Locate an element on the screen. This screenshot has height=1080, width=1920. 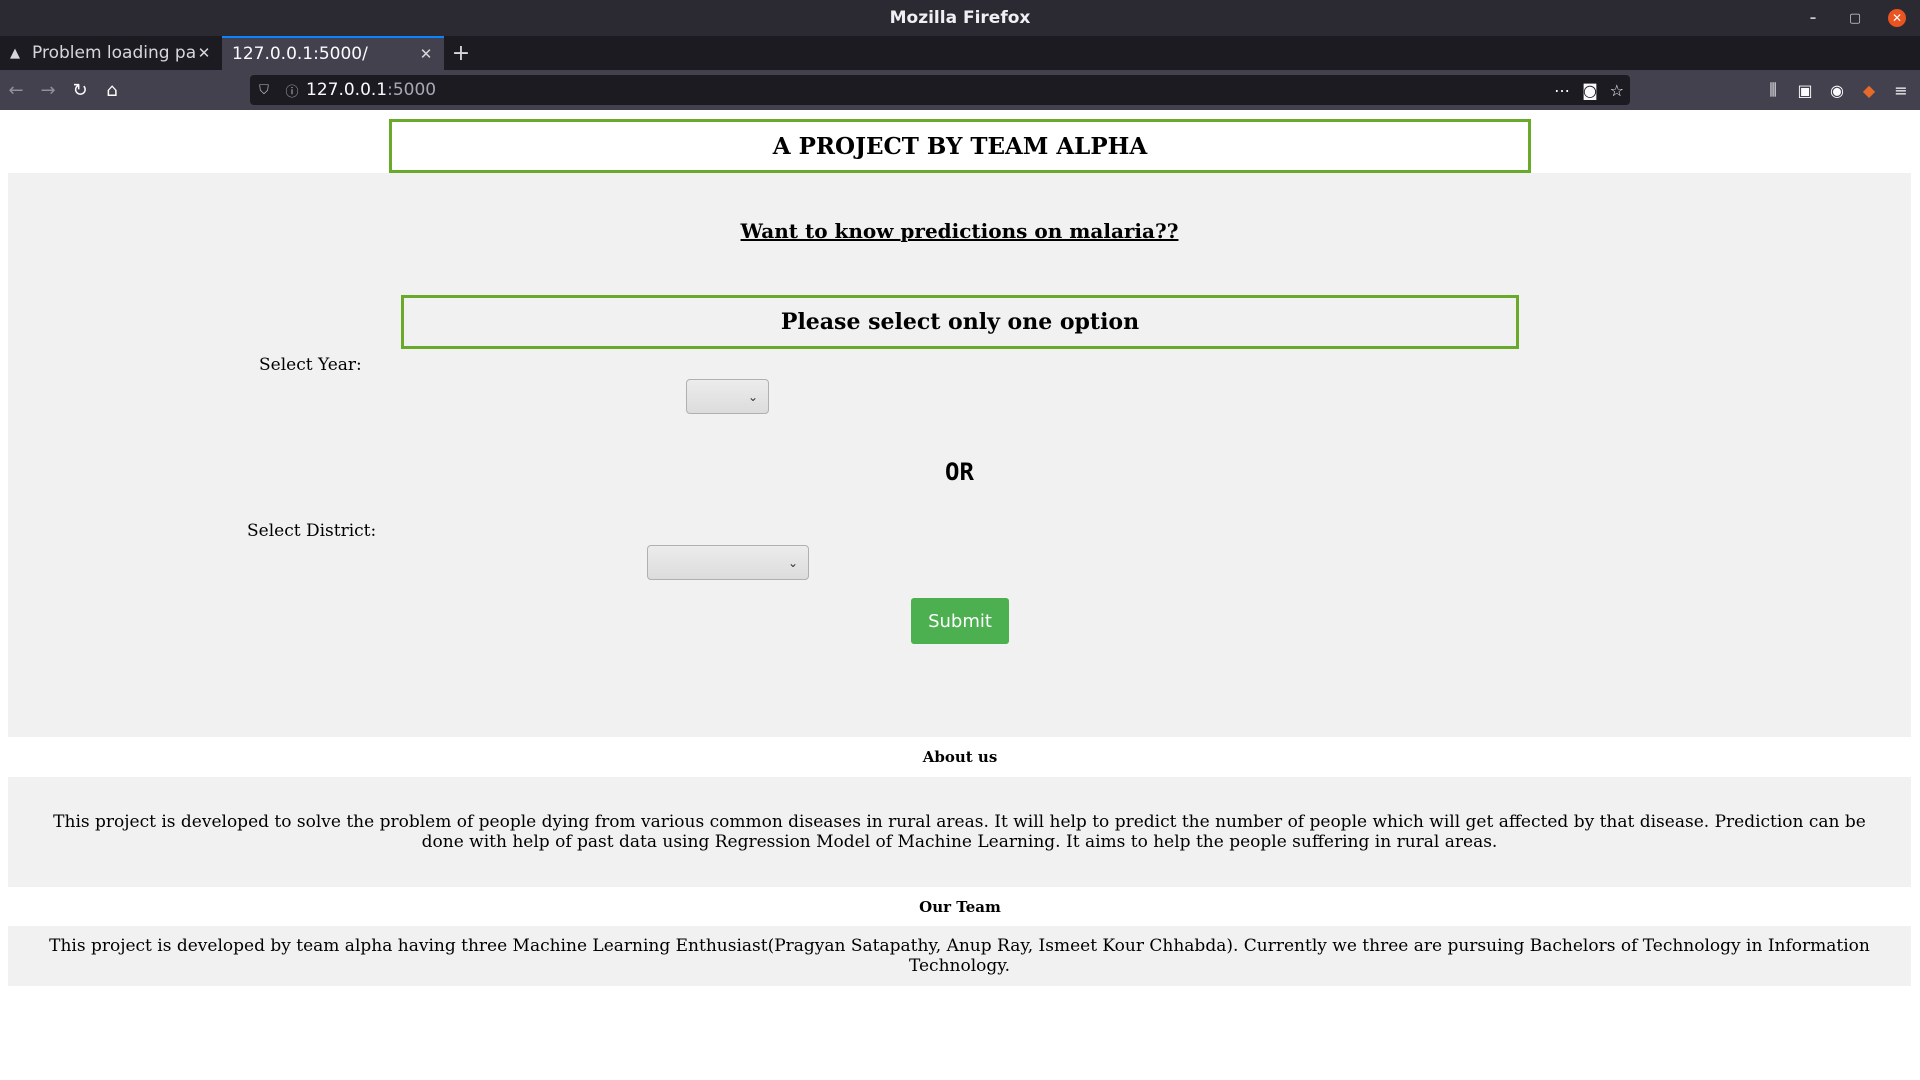
new-tab-button: + is located at coordinates (461, 53).